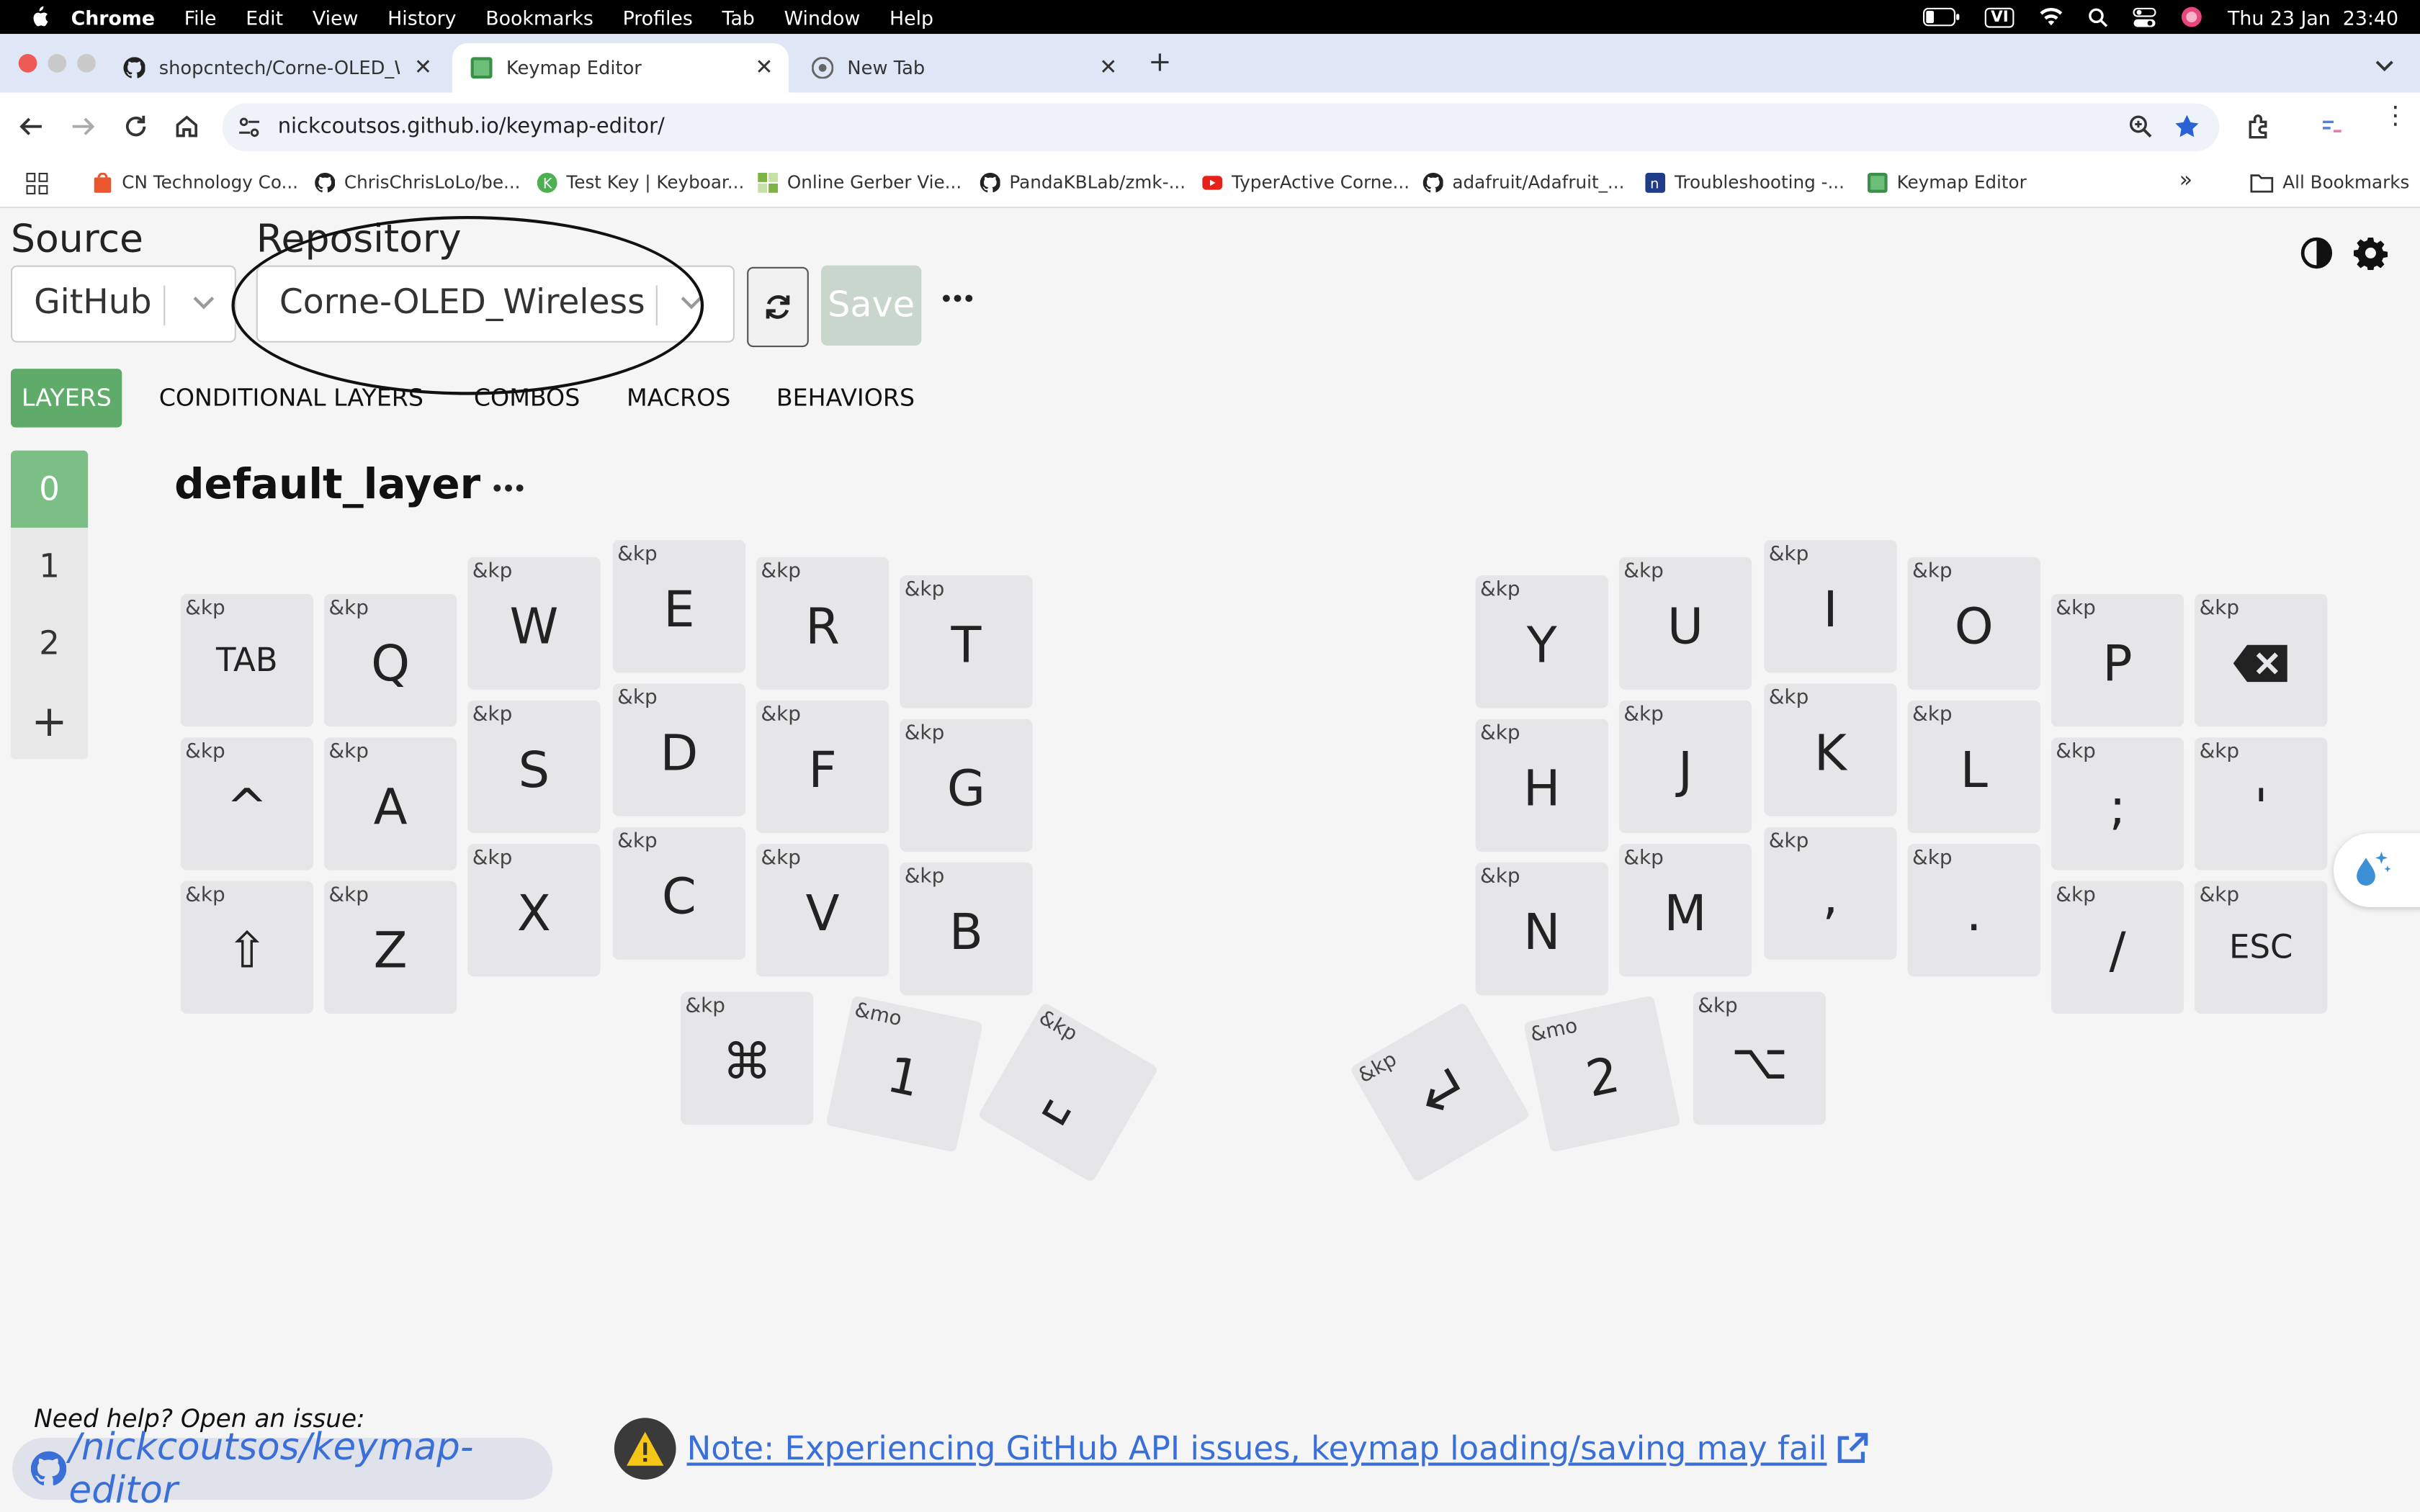  Describe the element at coordinates (246, 803) in the screenshot. I see `key-6: &kp ^` at that location.